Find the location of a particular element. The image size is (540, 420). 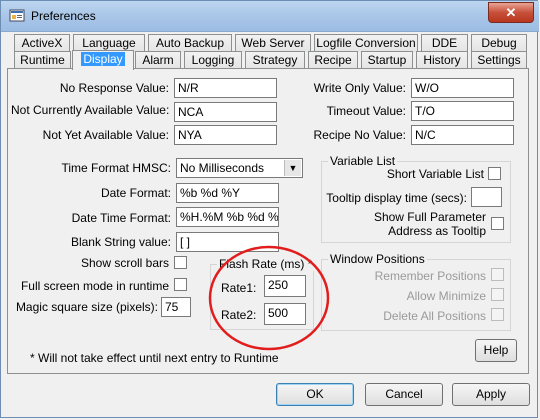

recipe-no-input: N/C is located at coordinates (462, 135).